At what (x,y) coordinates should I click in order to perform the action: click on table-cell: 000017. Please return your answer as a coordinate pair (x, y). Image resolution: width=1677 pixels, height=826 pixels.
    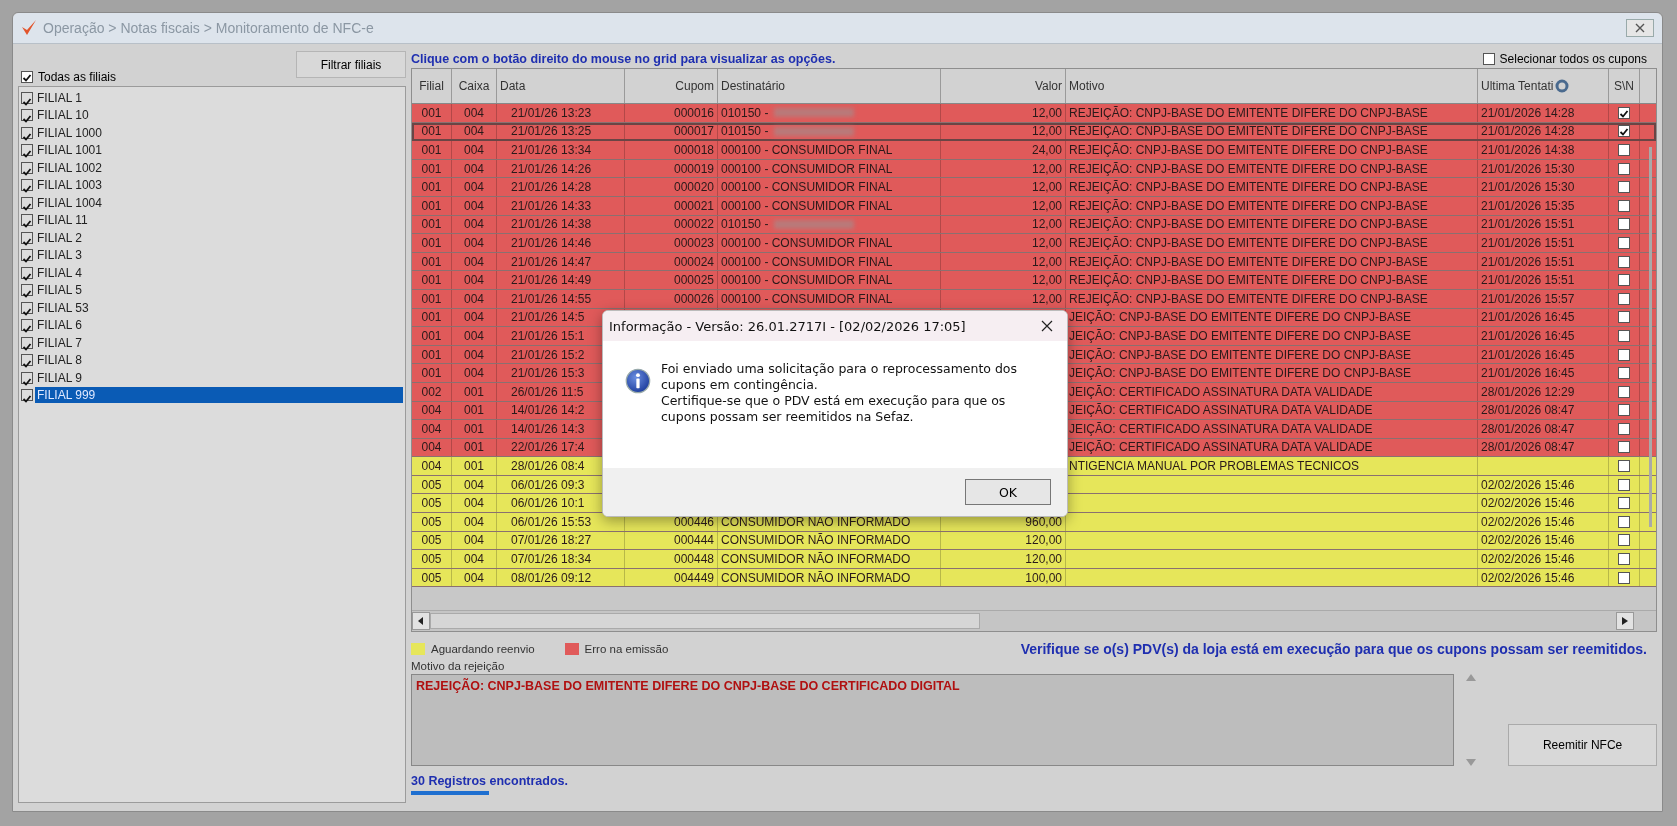
    Looking at the image, I should click on (671, 131).